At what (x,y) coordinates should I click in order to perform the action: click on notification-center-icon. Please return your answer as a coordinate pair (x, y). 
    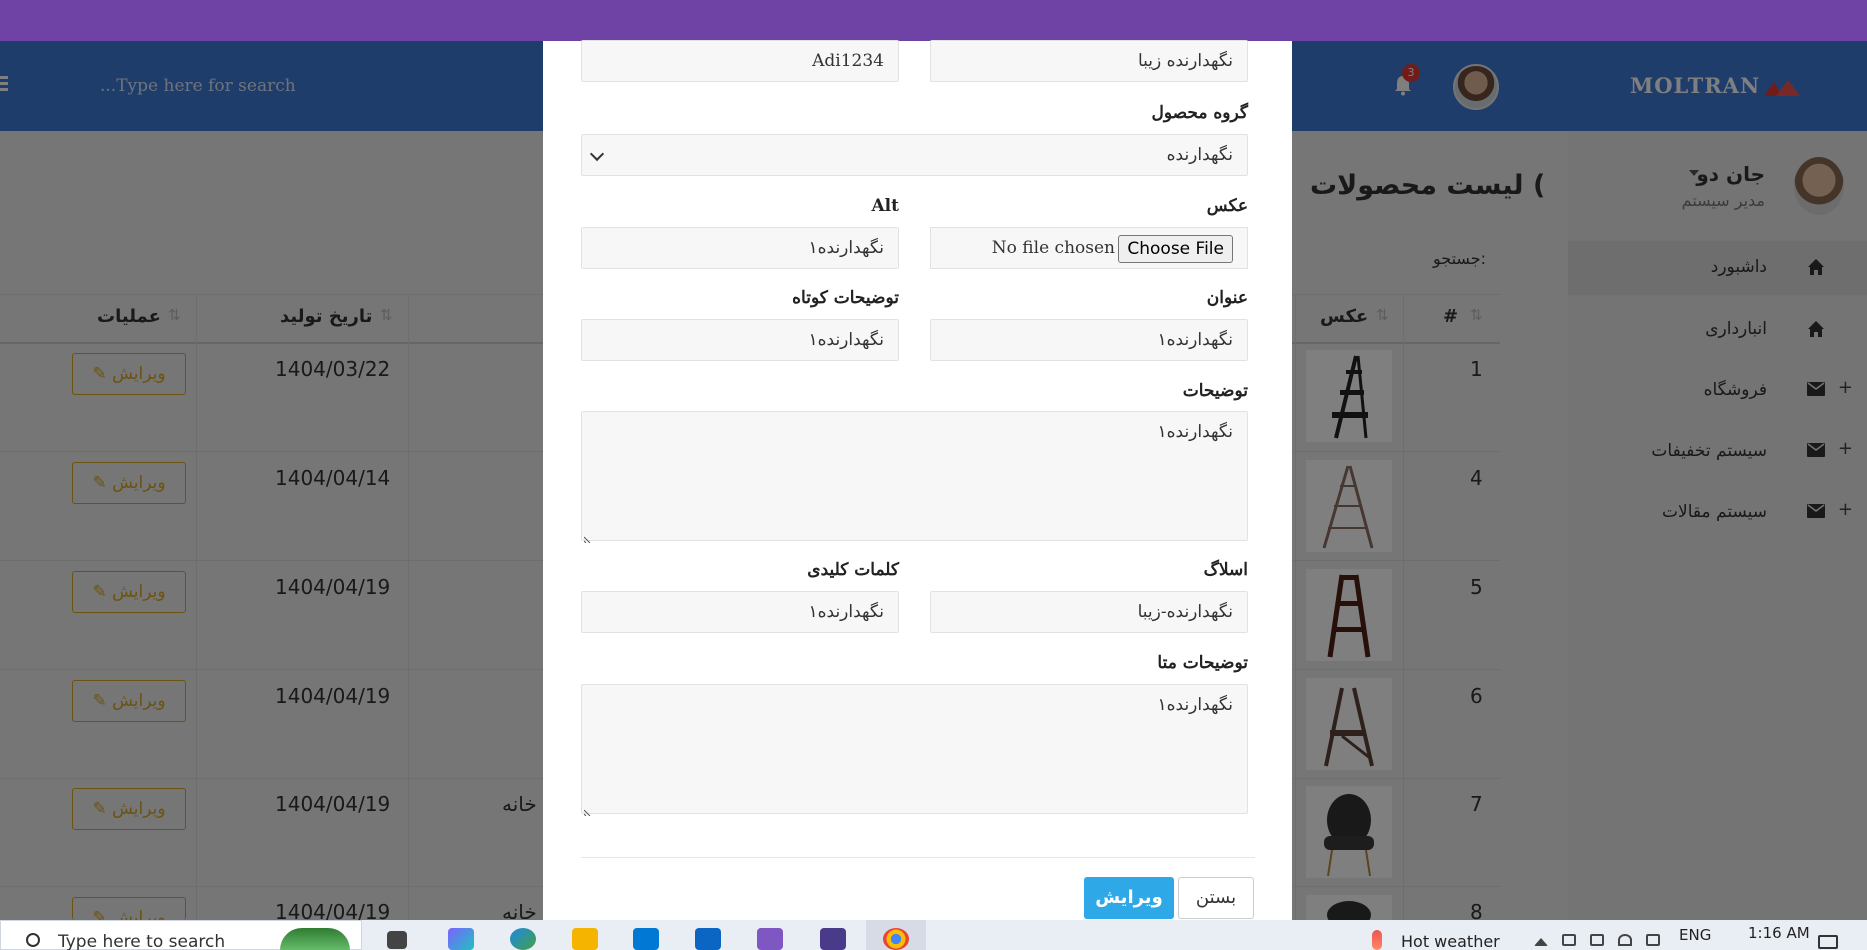
    Looking at the image, I should click on (1828, 942).